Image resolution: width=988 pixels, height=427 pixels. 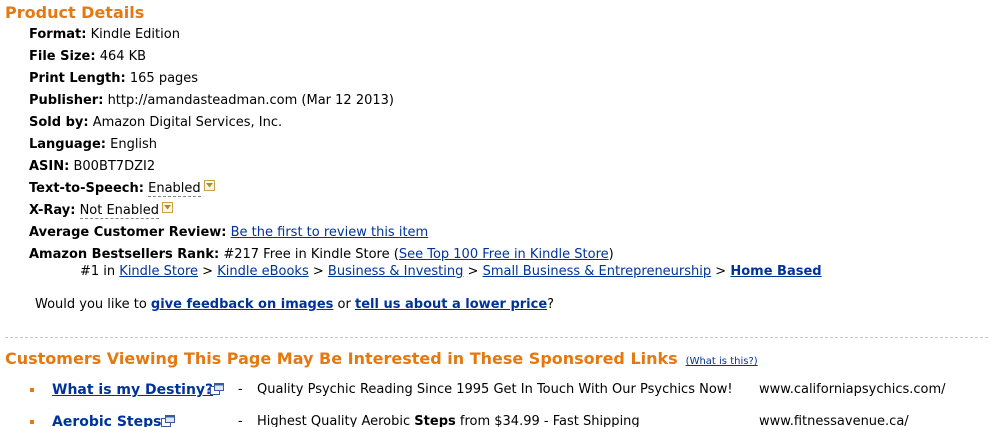 I want to click on review-label: Average Customer Review:, so click(x=128, y=232).